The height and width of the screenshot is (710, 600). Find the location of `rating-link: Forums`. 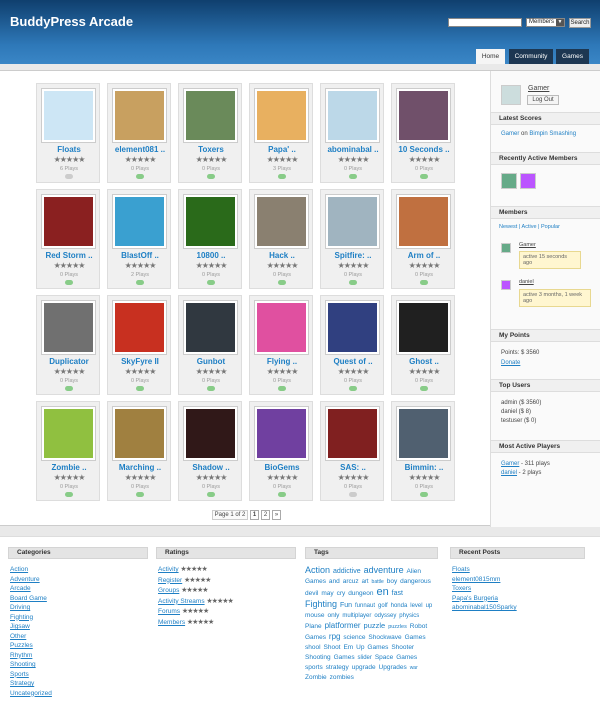

rating-link: Forums is located at coordinates (169, 611).